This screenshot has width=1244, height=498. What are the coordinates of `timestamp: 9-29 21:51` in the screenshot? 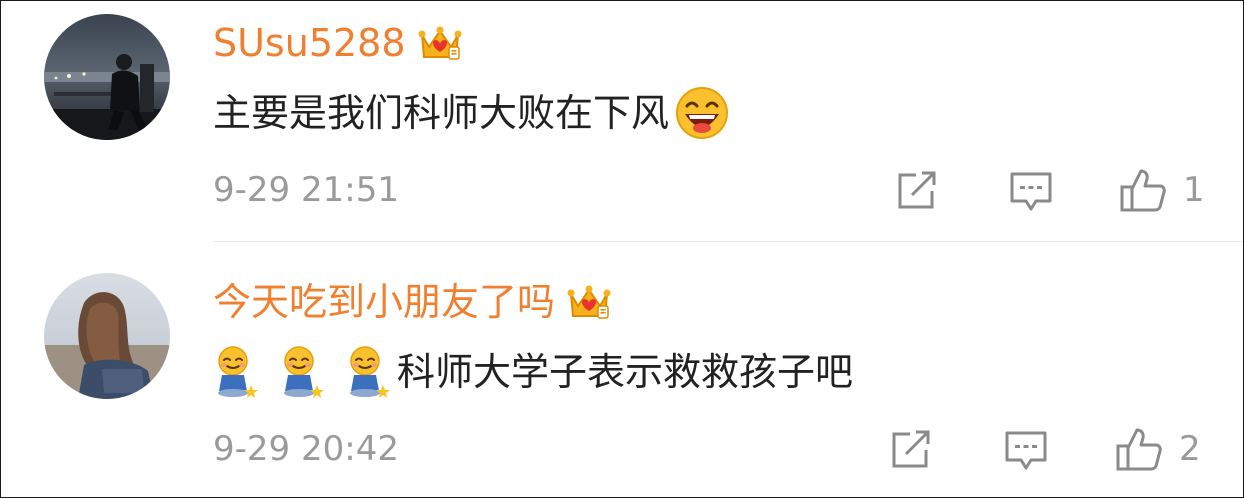 It's located at (306, 190).